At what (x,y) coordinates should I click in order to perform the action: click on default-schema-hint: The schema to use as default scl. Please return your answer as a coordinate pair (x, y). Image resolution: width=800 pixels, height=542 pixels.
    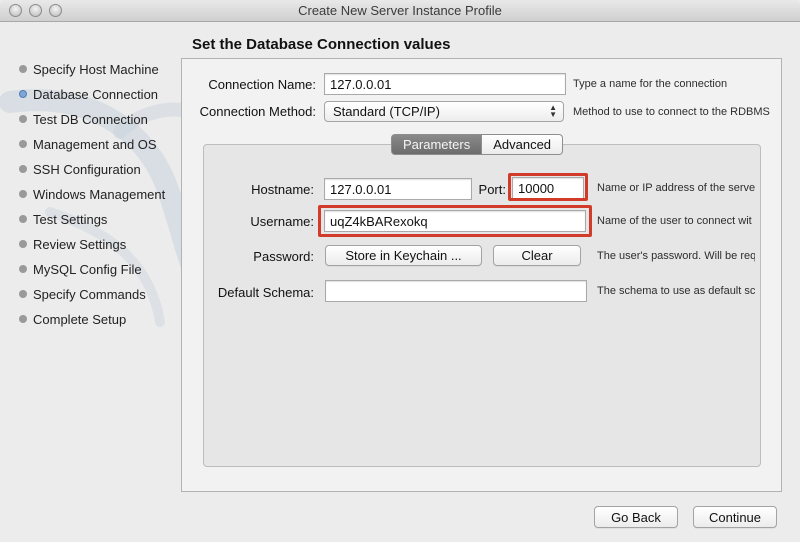
    Looking at the image, I should click on (676, 291).